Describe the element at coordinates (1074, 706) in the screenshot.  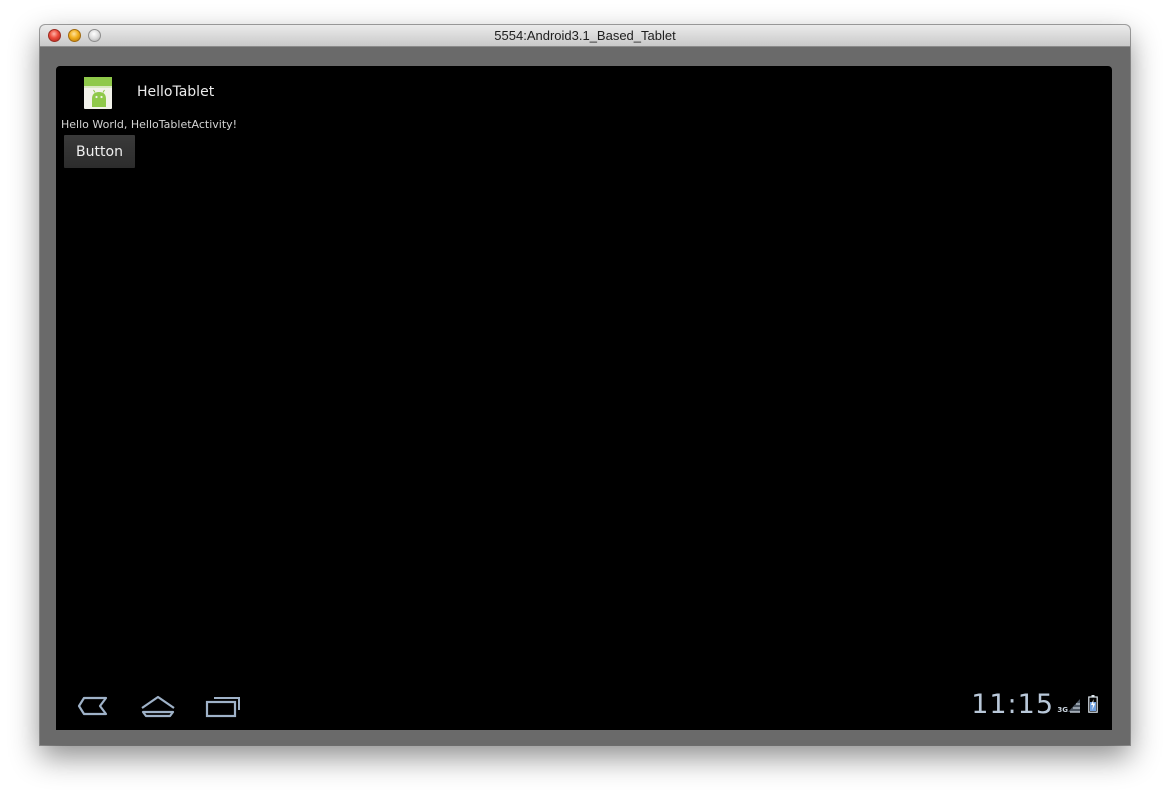
I see `signal-icon` at that location.